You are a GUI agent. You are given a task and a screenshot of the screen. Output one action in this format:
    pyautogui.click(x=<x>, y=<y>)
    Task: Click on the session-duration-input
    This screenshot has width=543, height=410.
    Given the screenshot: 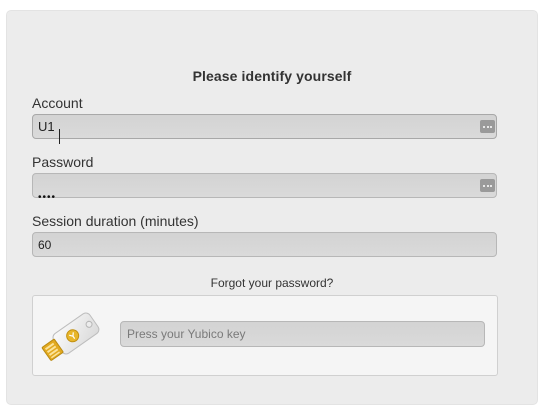 What is the action you would take?
    pyautogui.click(x=264, y=244)
    